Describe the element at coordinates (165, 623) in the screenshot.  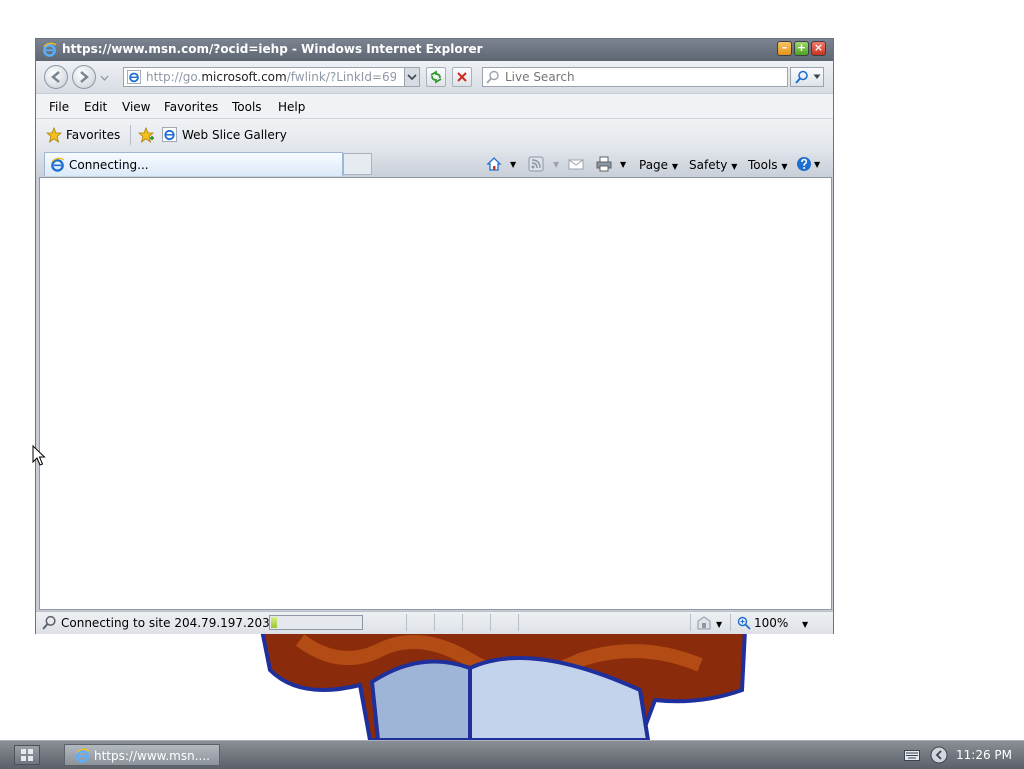
I see `status-text: Connecting to site 204.79.197.203` at that location.